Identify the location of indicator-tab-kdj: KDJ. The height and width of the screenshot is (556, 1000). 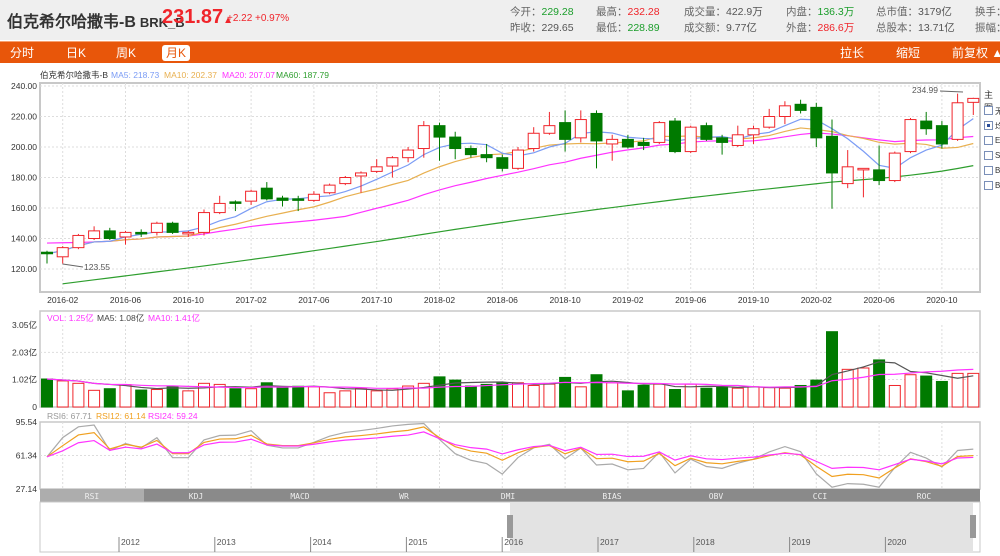
(196, 496).